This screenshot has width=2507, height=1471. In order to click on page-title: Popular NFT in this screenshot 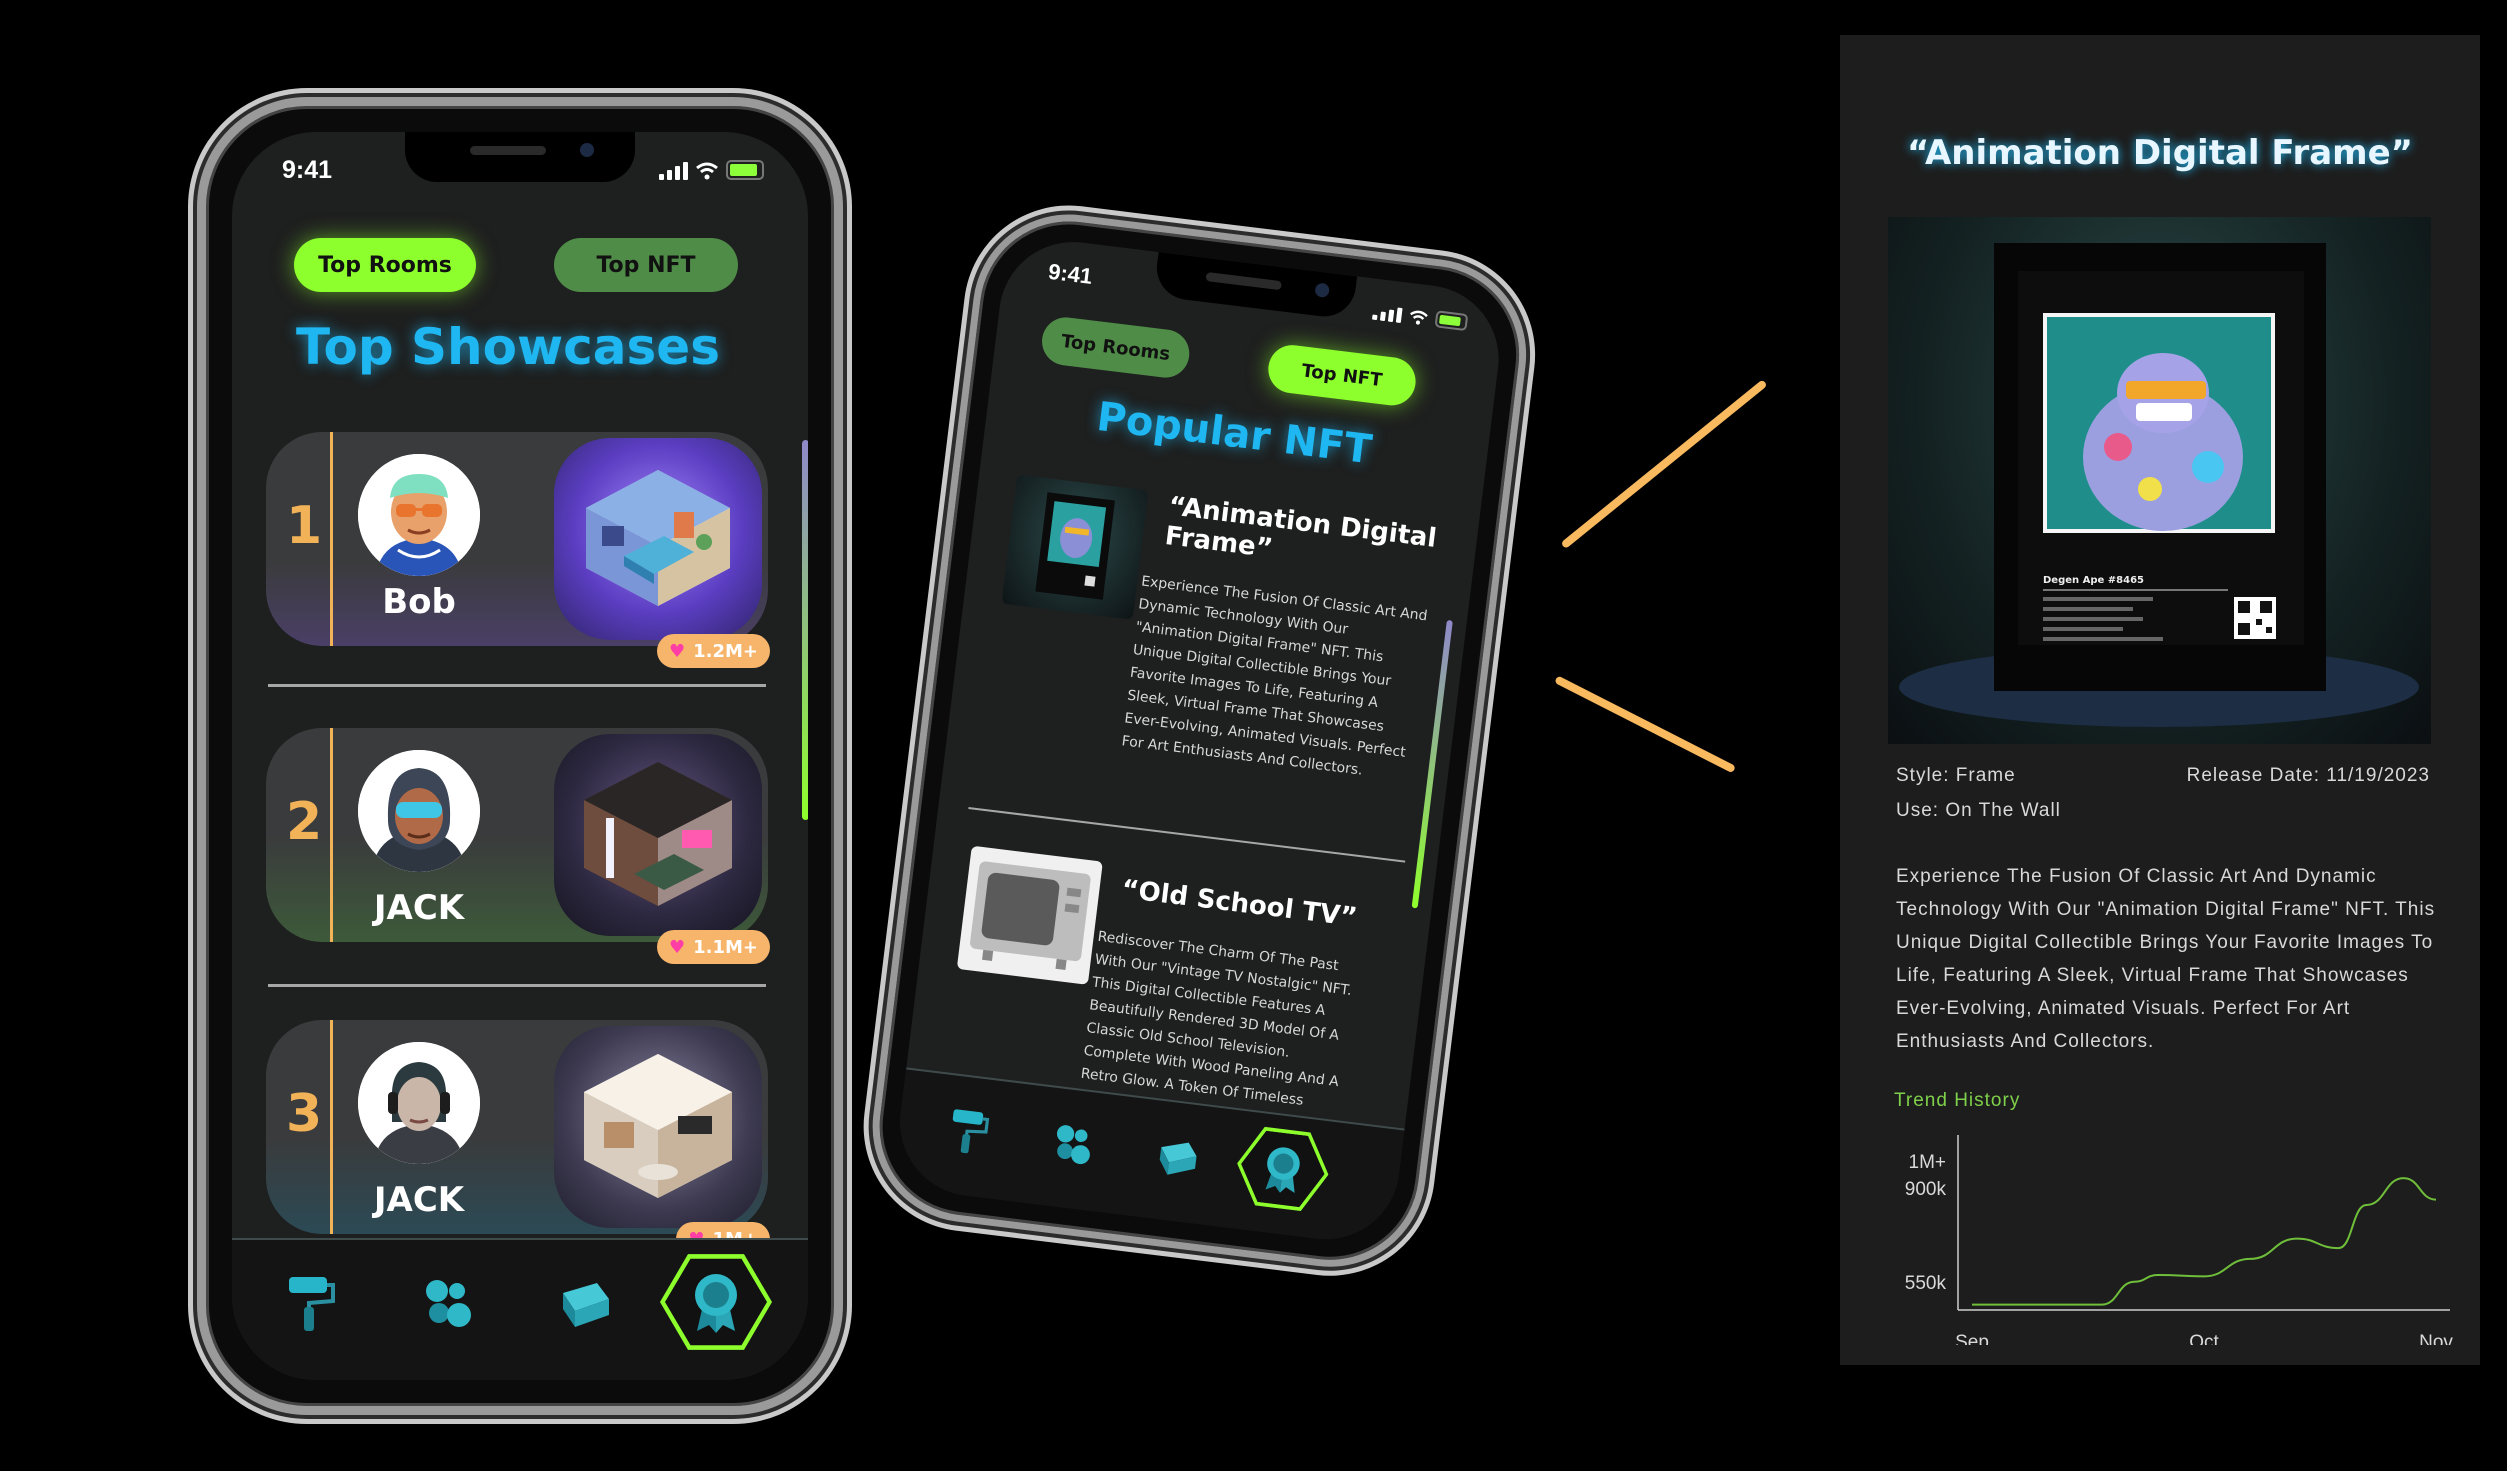, I will do `click(1234, 433)`.